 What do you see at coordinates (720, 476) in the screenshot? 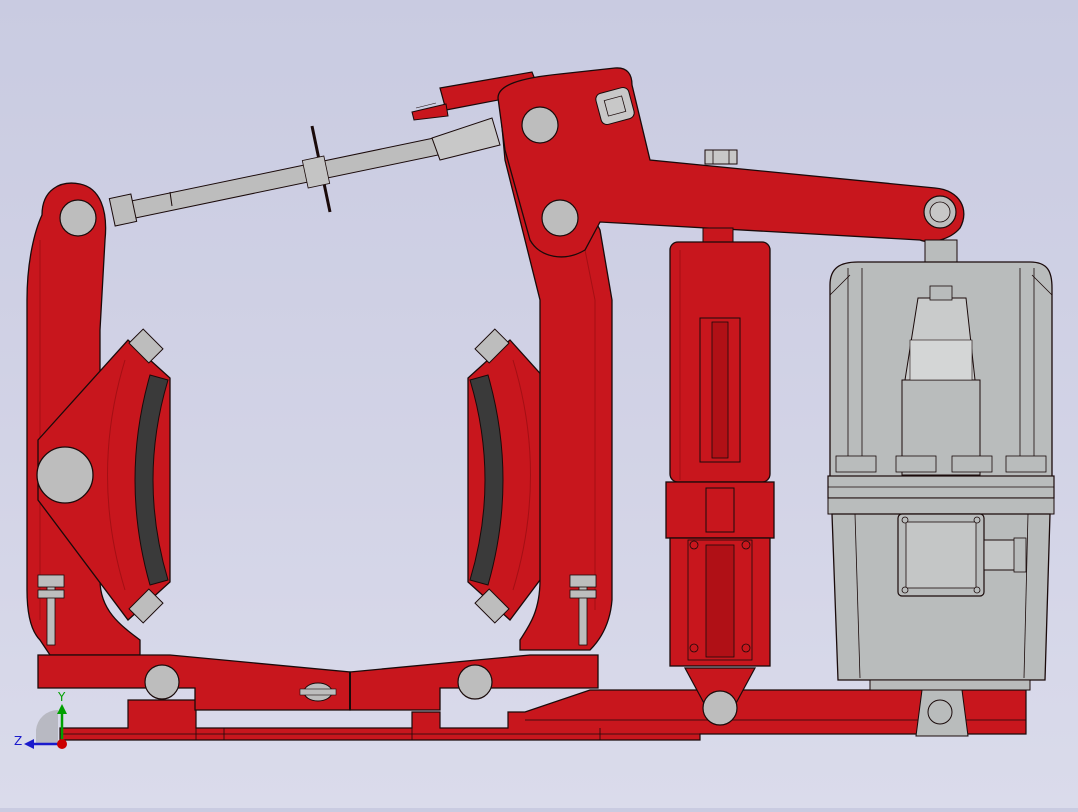
I see `hydraulic-thruster` at bounding box center [720, 476].